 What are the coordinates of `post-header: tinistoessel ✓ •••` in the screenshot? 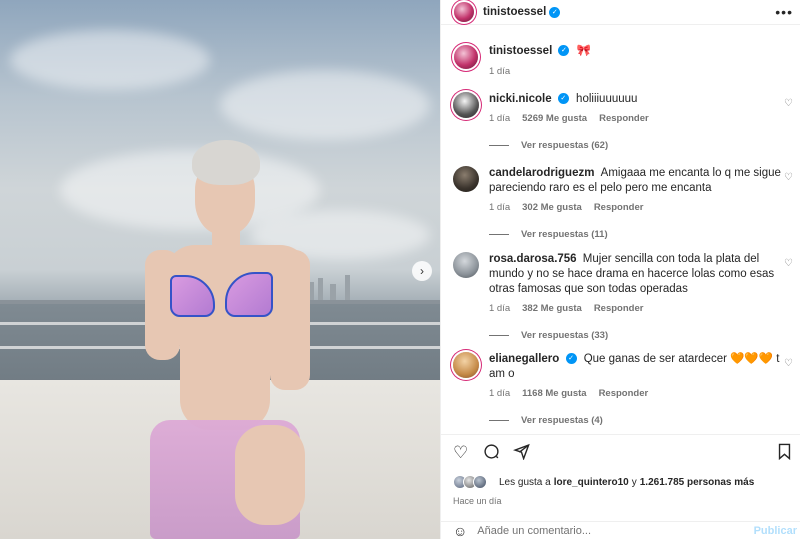 It's located at (620, 12).